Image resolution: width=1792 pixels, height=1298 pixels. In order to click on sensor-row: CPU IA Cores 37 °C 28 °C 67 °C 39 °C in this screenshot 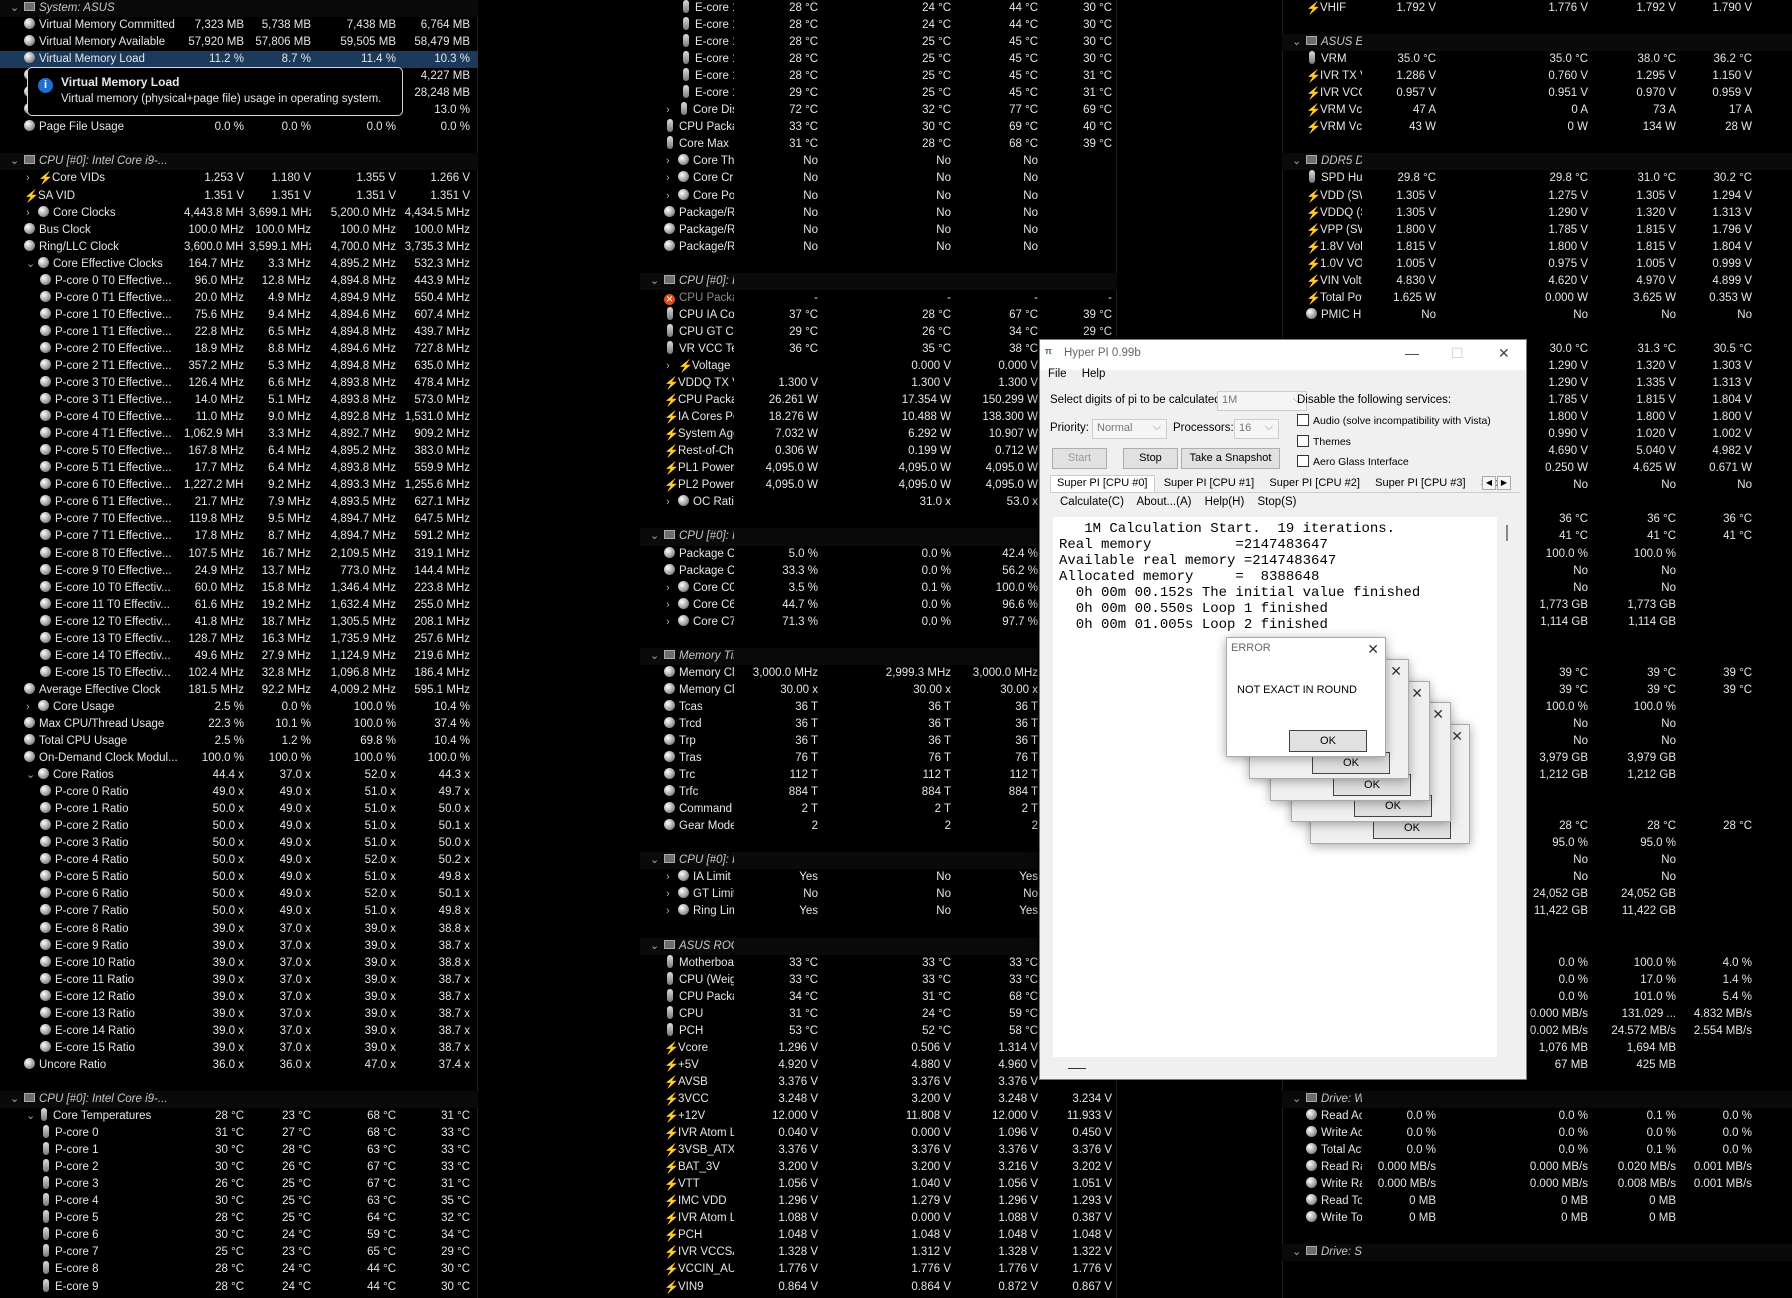, I will do `click(878, 315)`.